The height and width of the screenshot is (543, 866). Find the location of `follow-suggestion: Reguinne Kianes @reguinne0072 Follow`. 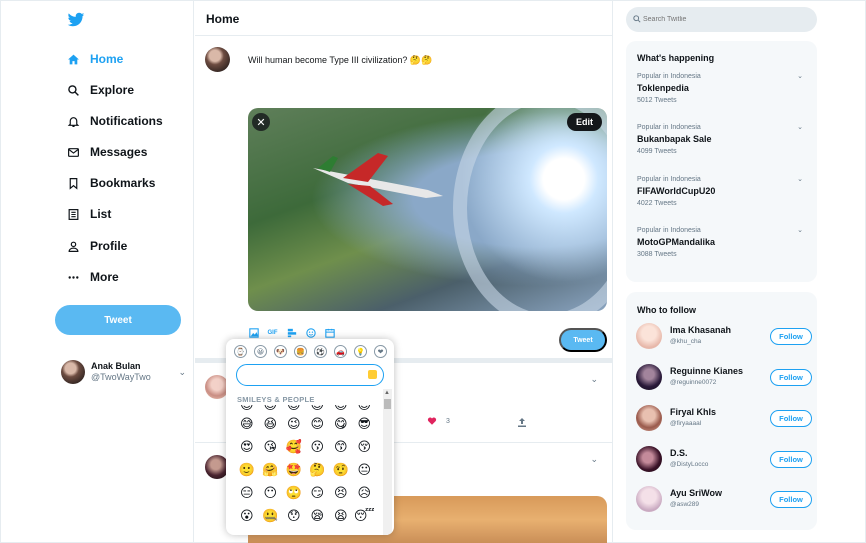

follow-suggestion: Reguinne Kianes @reguinne0072 Follow is located at coordinates (724, 377).